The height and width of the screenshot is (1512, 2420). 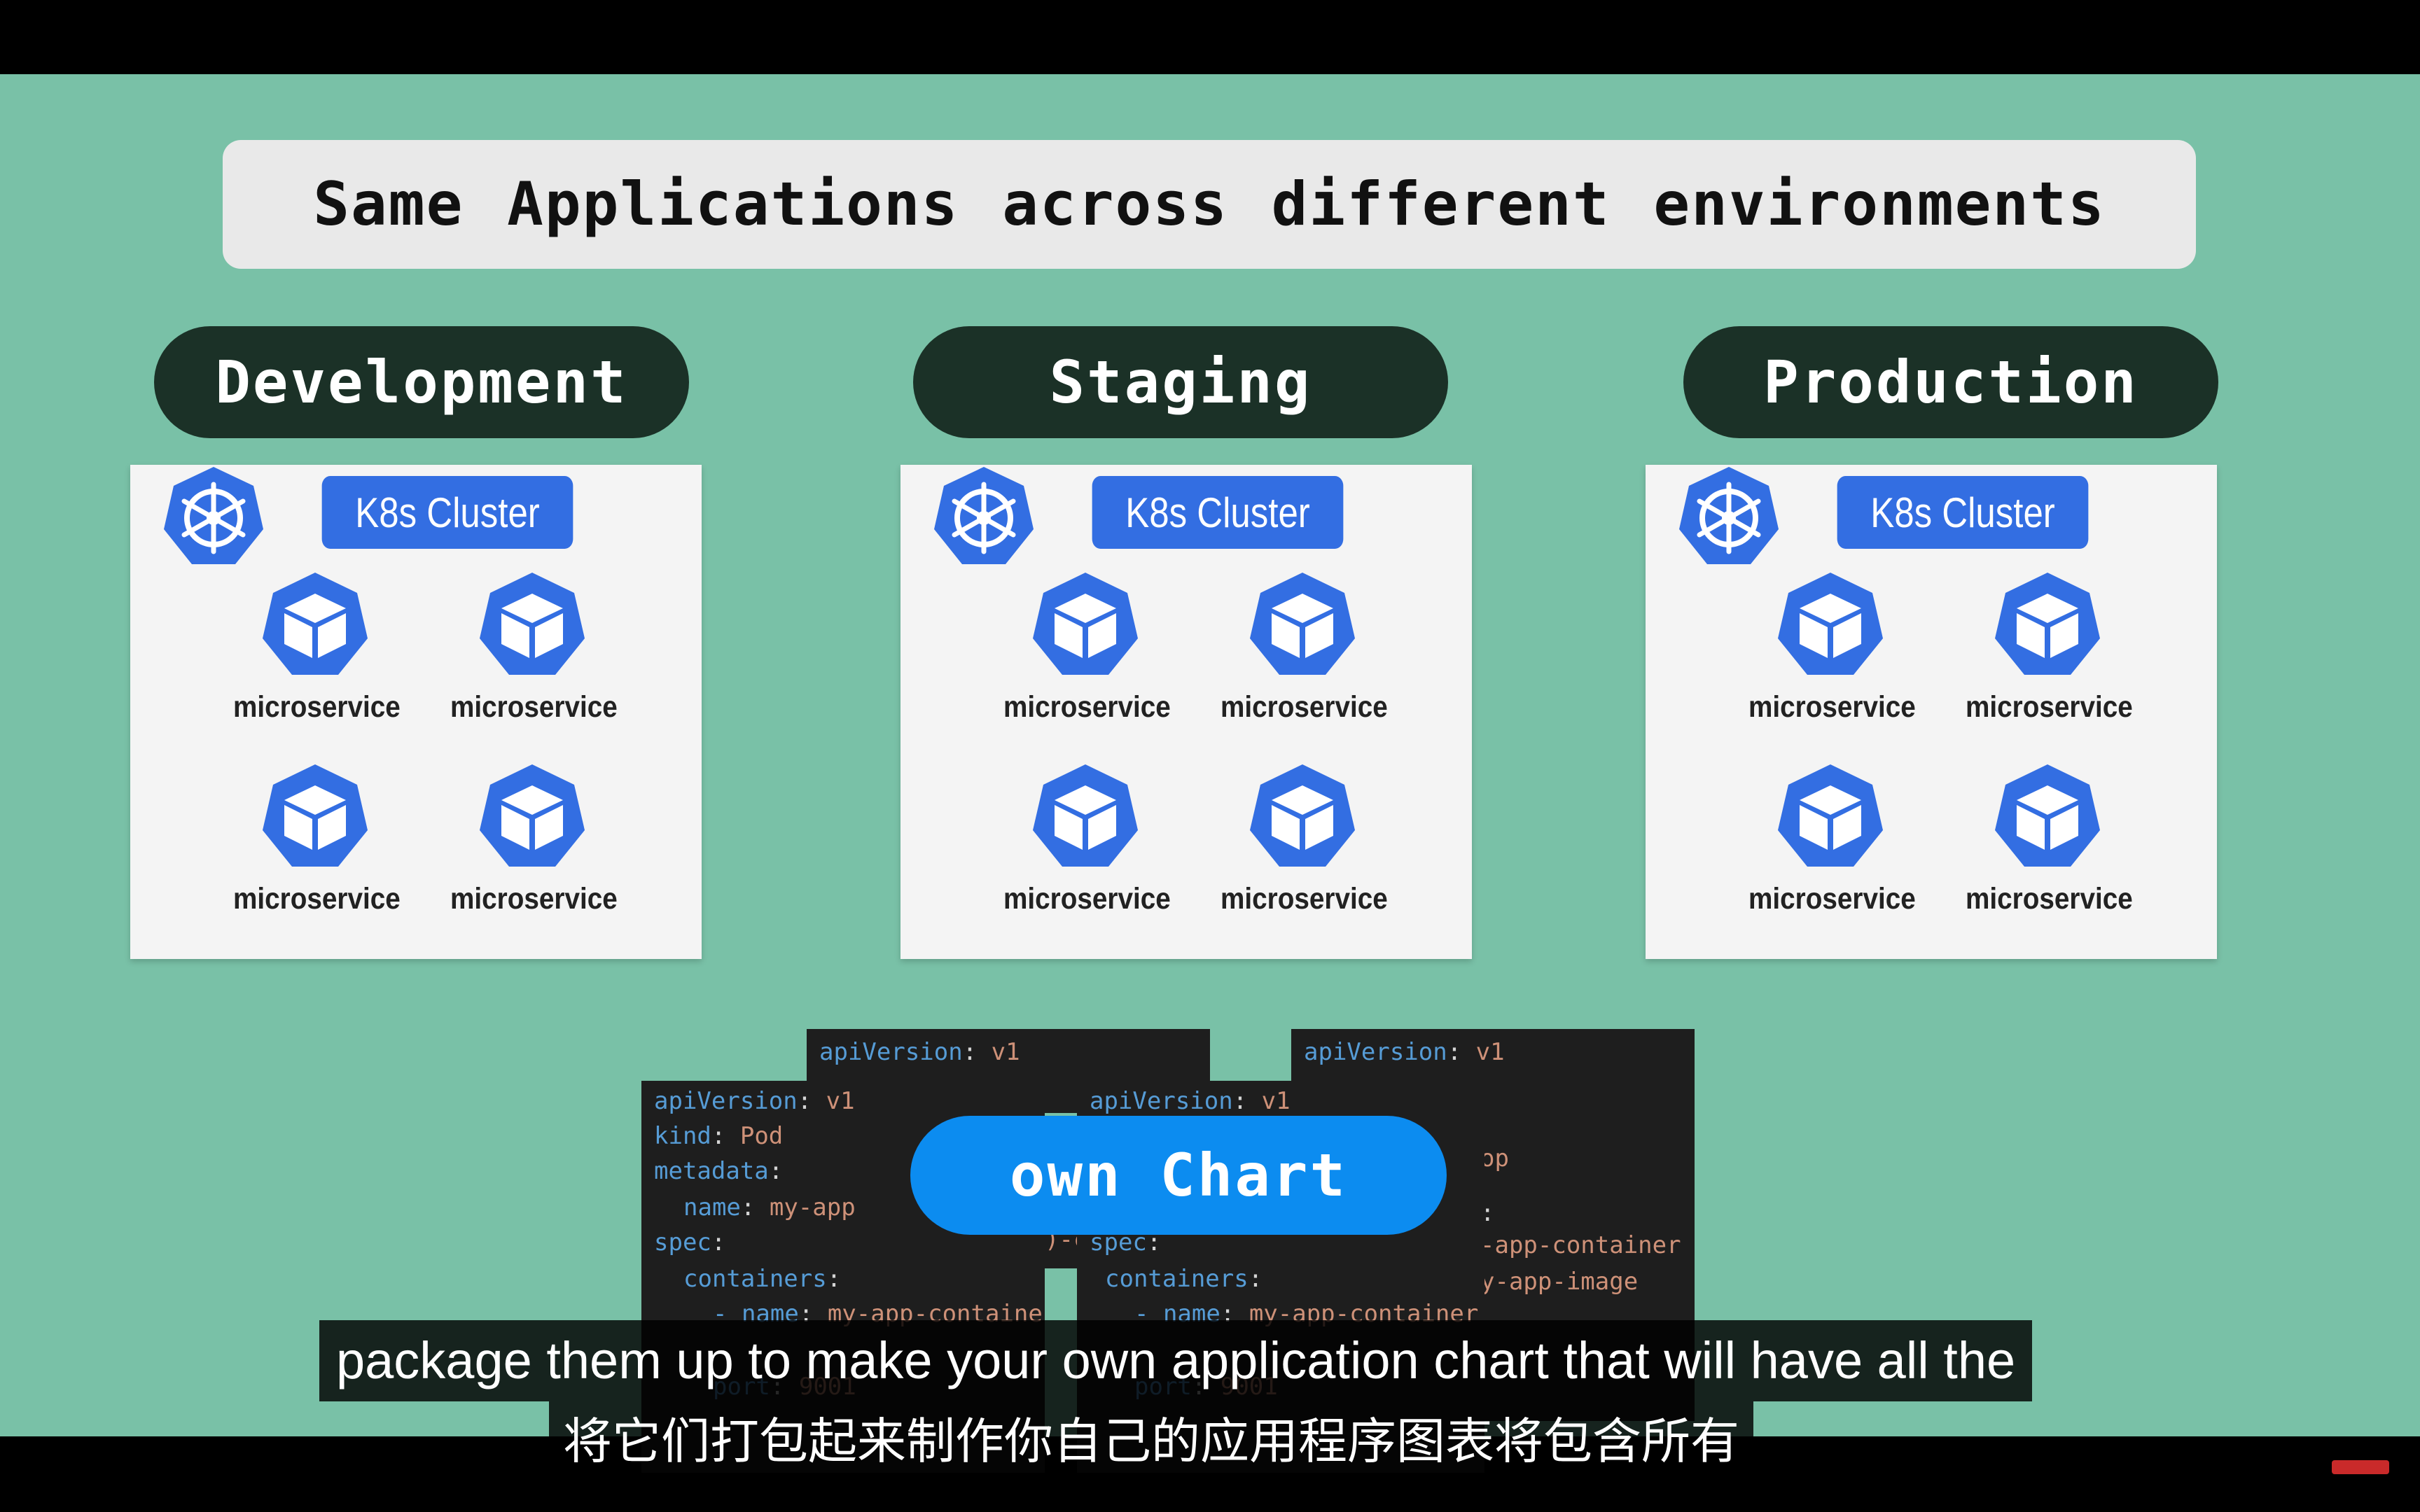 I want to click on env-label: Production, so click(x=1951, y=382).